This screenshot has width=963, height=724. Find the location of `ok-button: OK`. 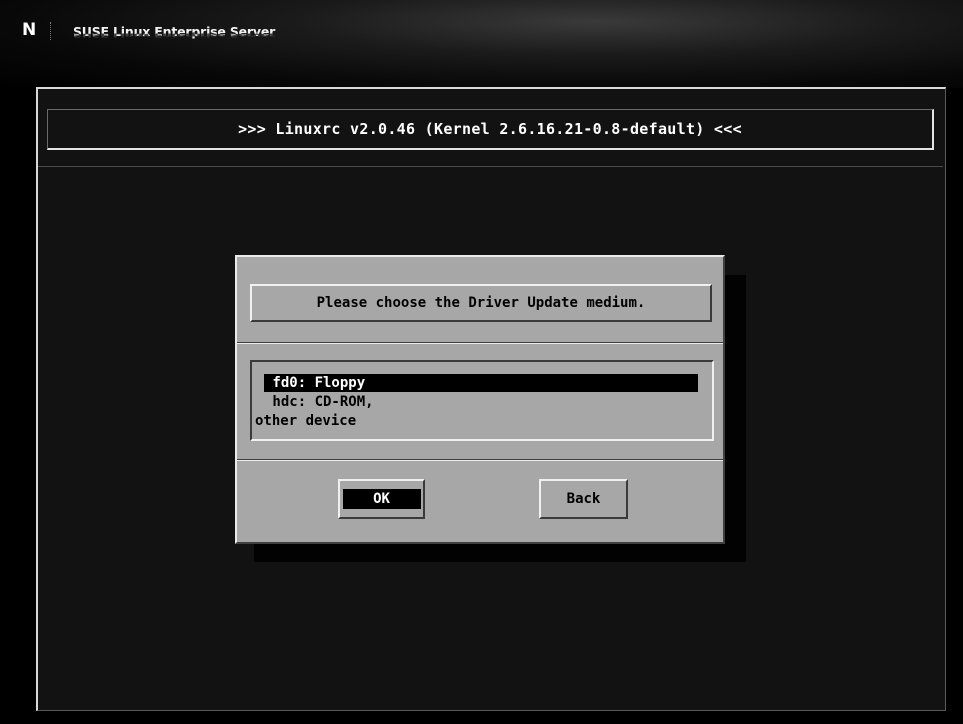

ok-button: OK is located at coordinates (381, 499).